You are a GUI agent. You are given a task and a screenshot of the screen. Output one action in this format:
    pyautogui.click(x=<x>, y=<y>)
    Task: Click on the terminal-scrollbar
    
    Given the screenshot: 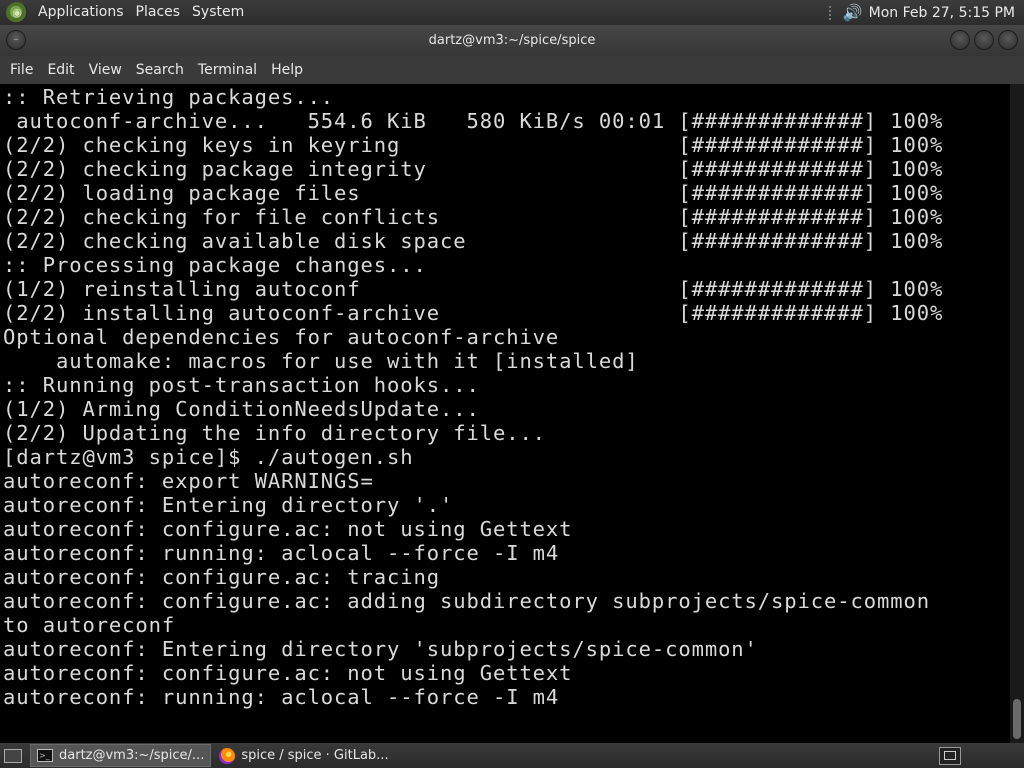 What is the action you would take?
    pyautogui.click(x=1017, y=413)
    